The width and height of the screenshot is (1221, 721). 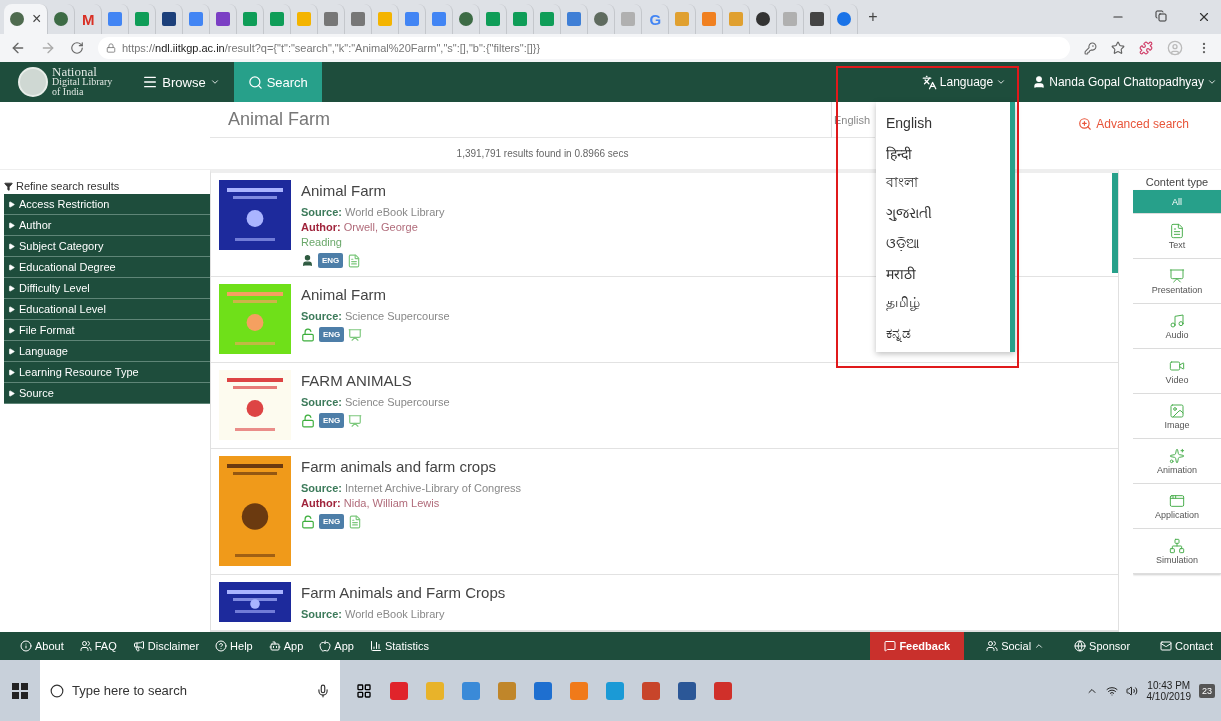 I want to click on search-field: Animal Farm, so click(x=520, y=119).